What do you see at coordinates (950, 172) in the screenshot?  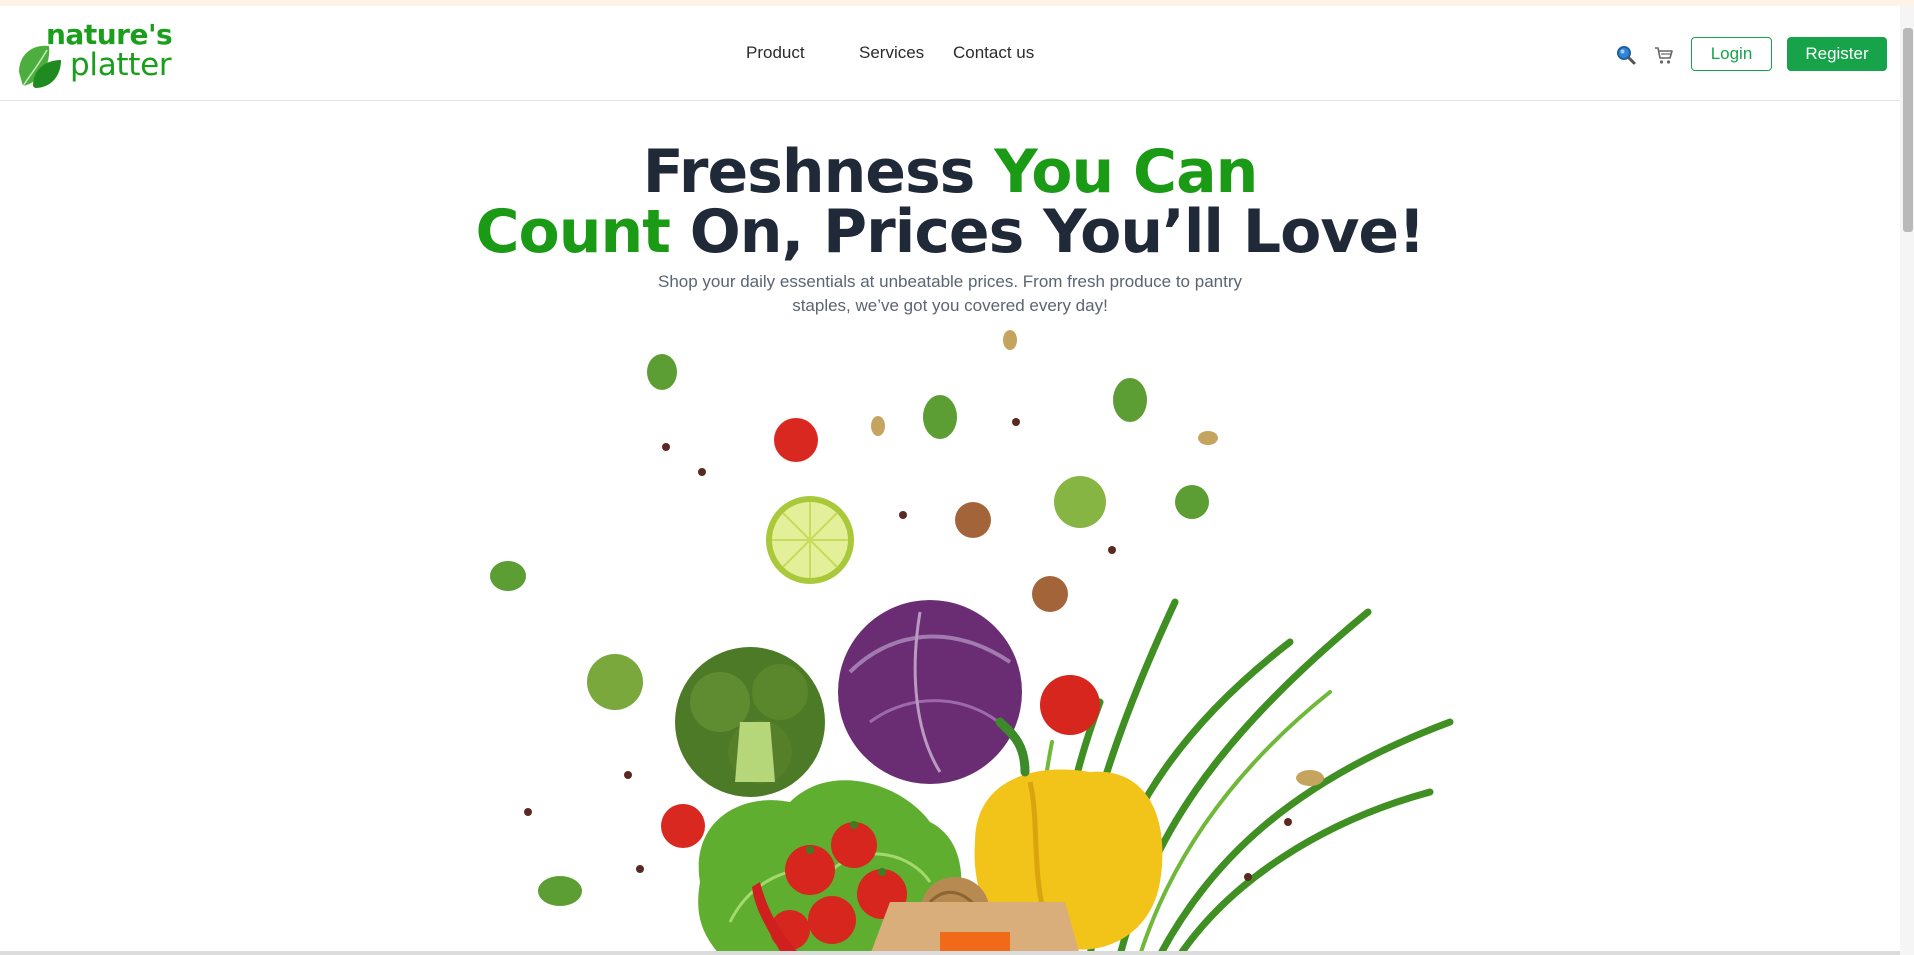 I see `hero-title-line-1: Freshness You Can` at bounding box center [950, 172].